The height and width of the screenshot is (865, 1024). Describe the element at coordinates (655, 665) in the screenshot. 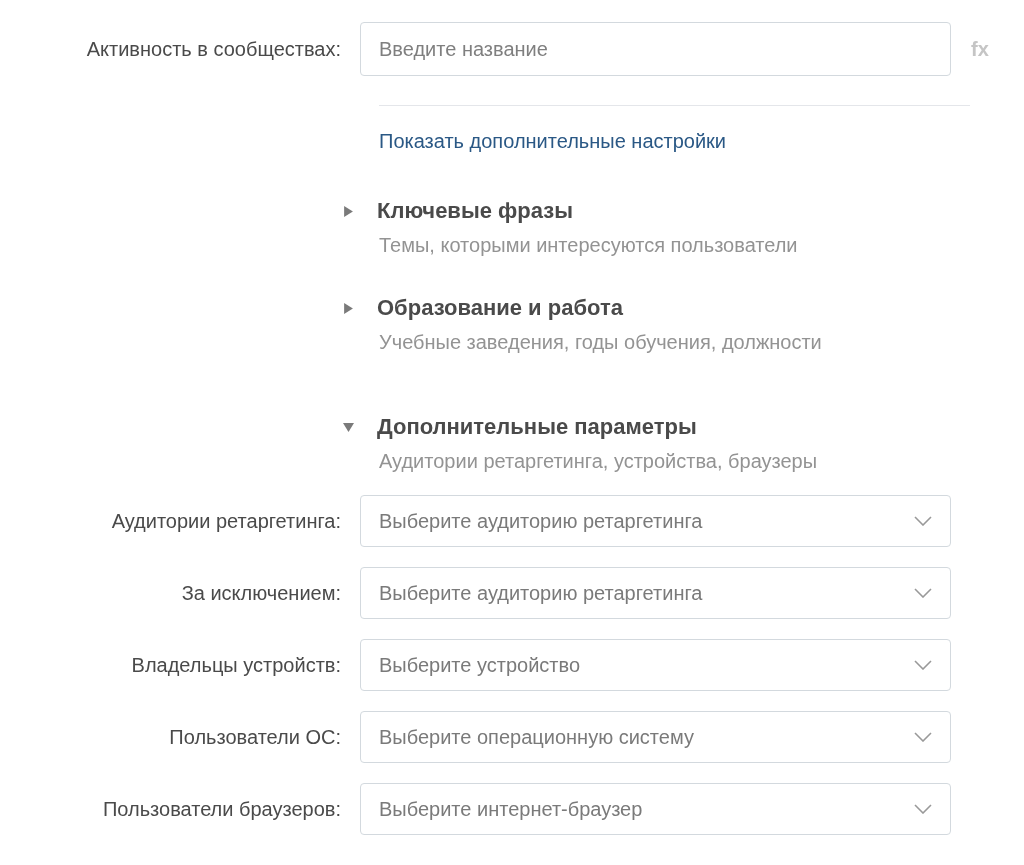

I see `dropdown-field: Выберите устройство` at that location.